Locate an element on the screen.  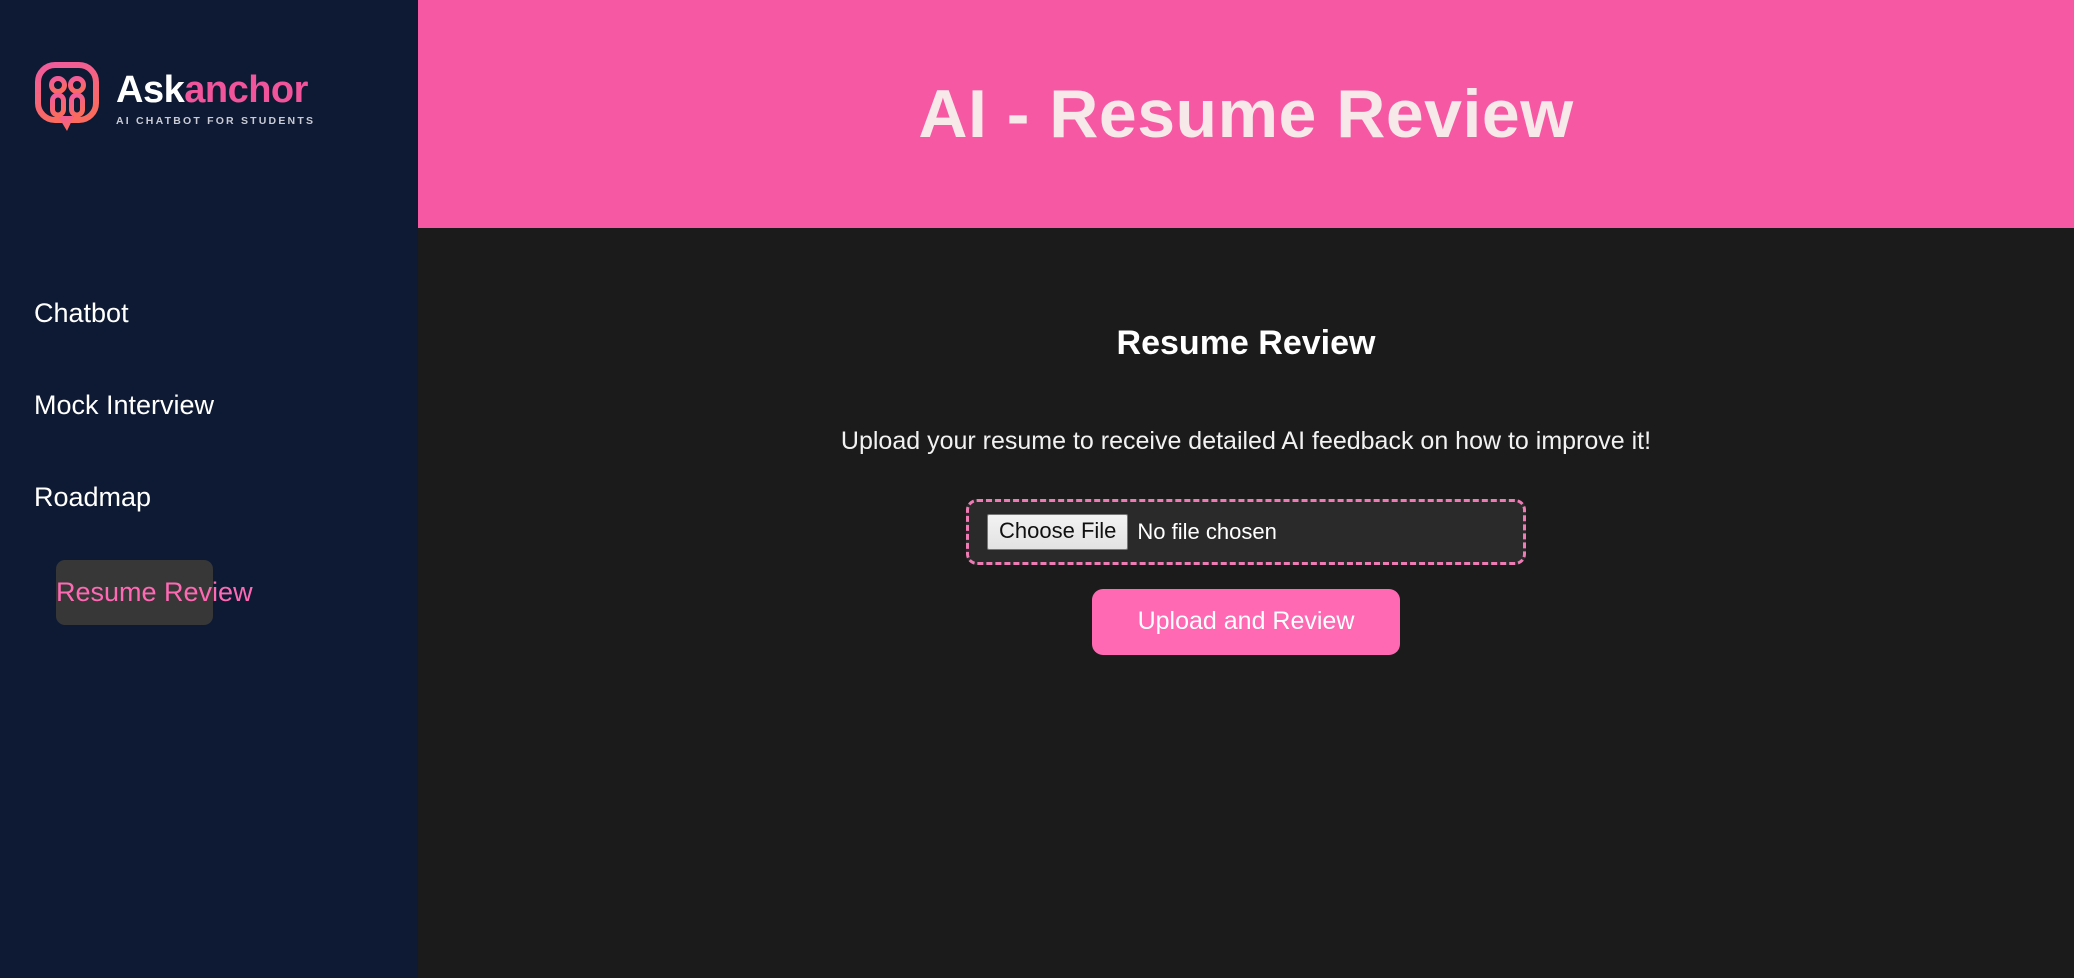
page-title: AI - Resume Review is located at coordinates (1246, 114).